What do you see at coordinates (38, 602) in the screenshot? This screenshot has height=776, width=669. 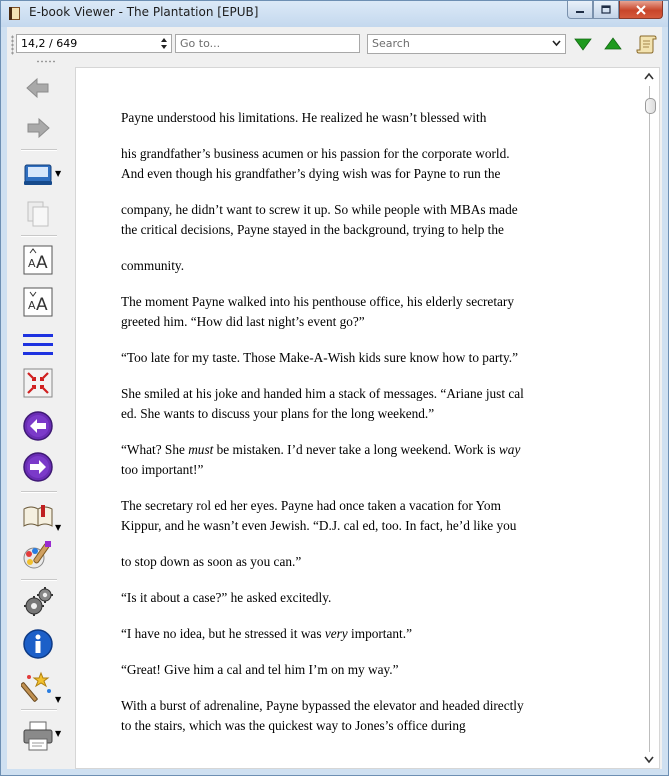 I see `preferences-icon` at bounding box center [38, 602].